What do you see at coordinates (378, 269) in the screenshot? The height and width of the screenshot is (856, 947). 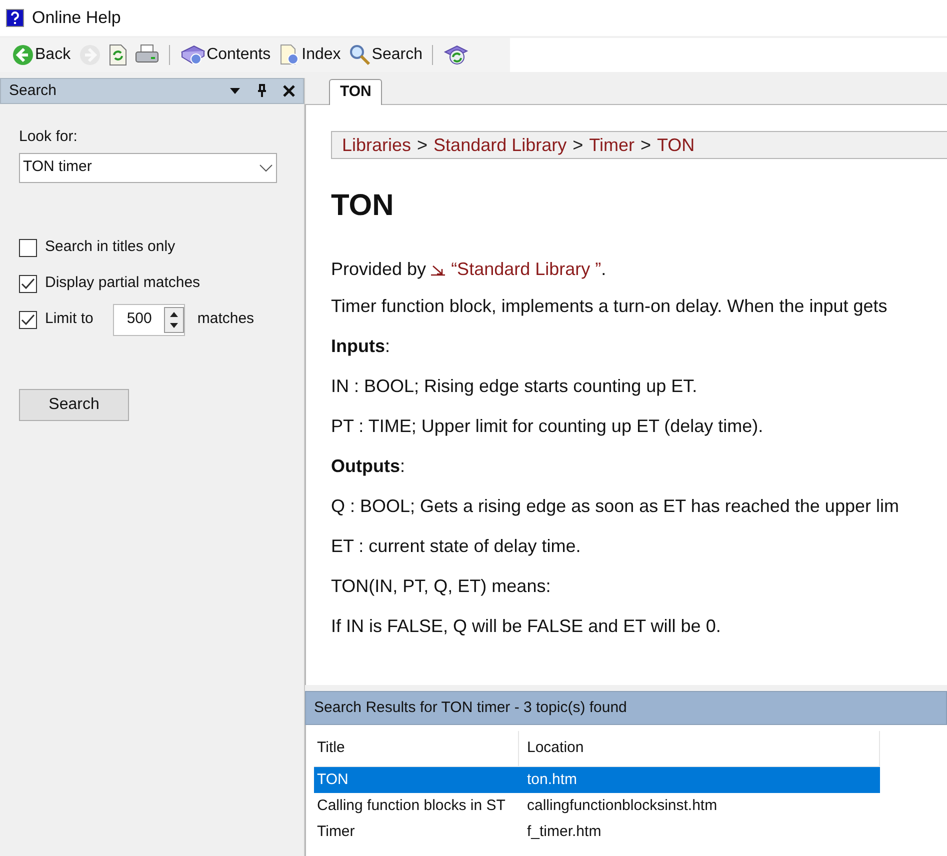 I see `text: Provided by` at bounding box center [378, 269].